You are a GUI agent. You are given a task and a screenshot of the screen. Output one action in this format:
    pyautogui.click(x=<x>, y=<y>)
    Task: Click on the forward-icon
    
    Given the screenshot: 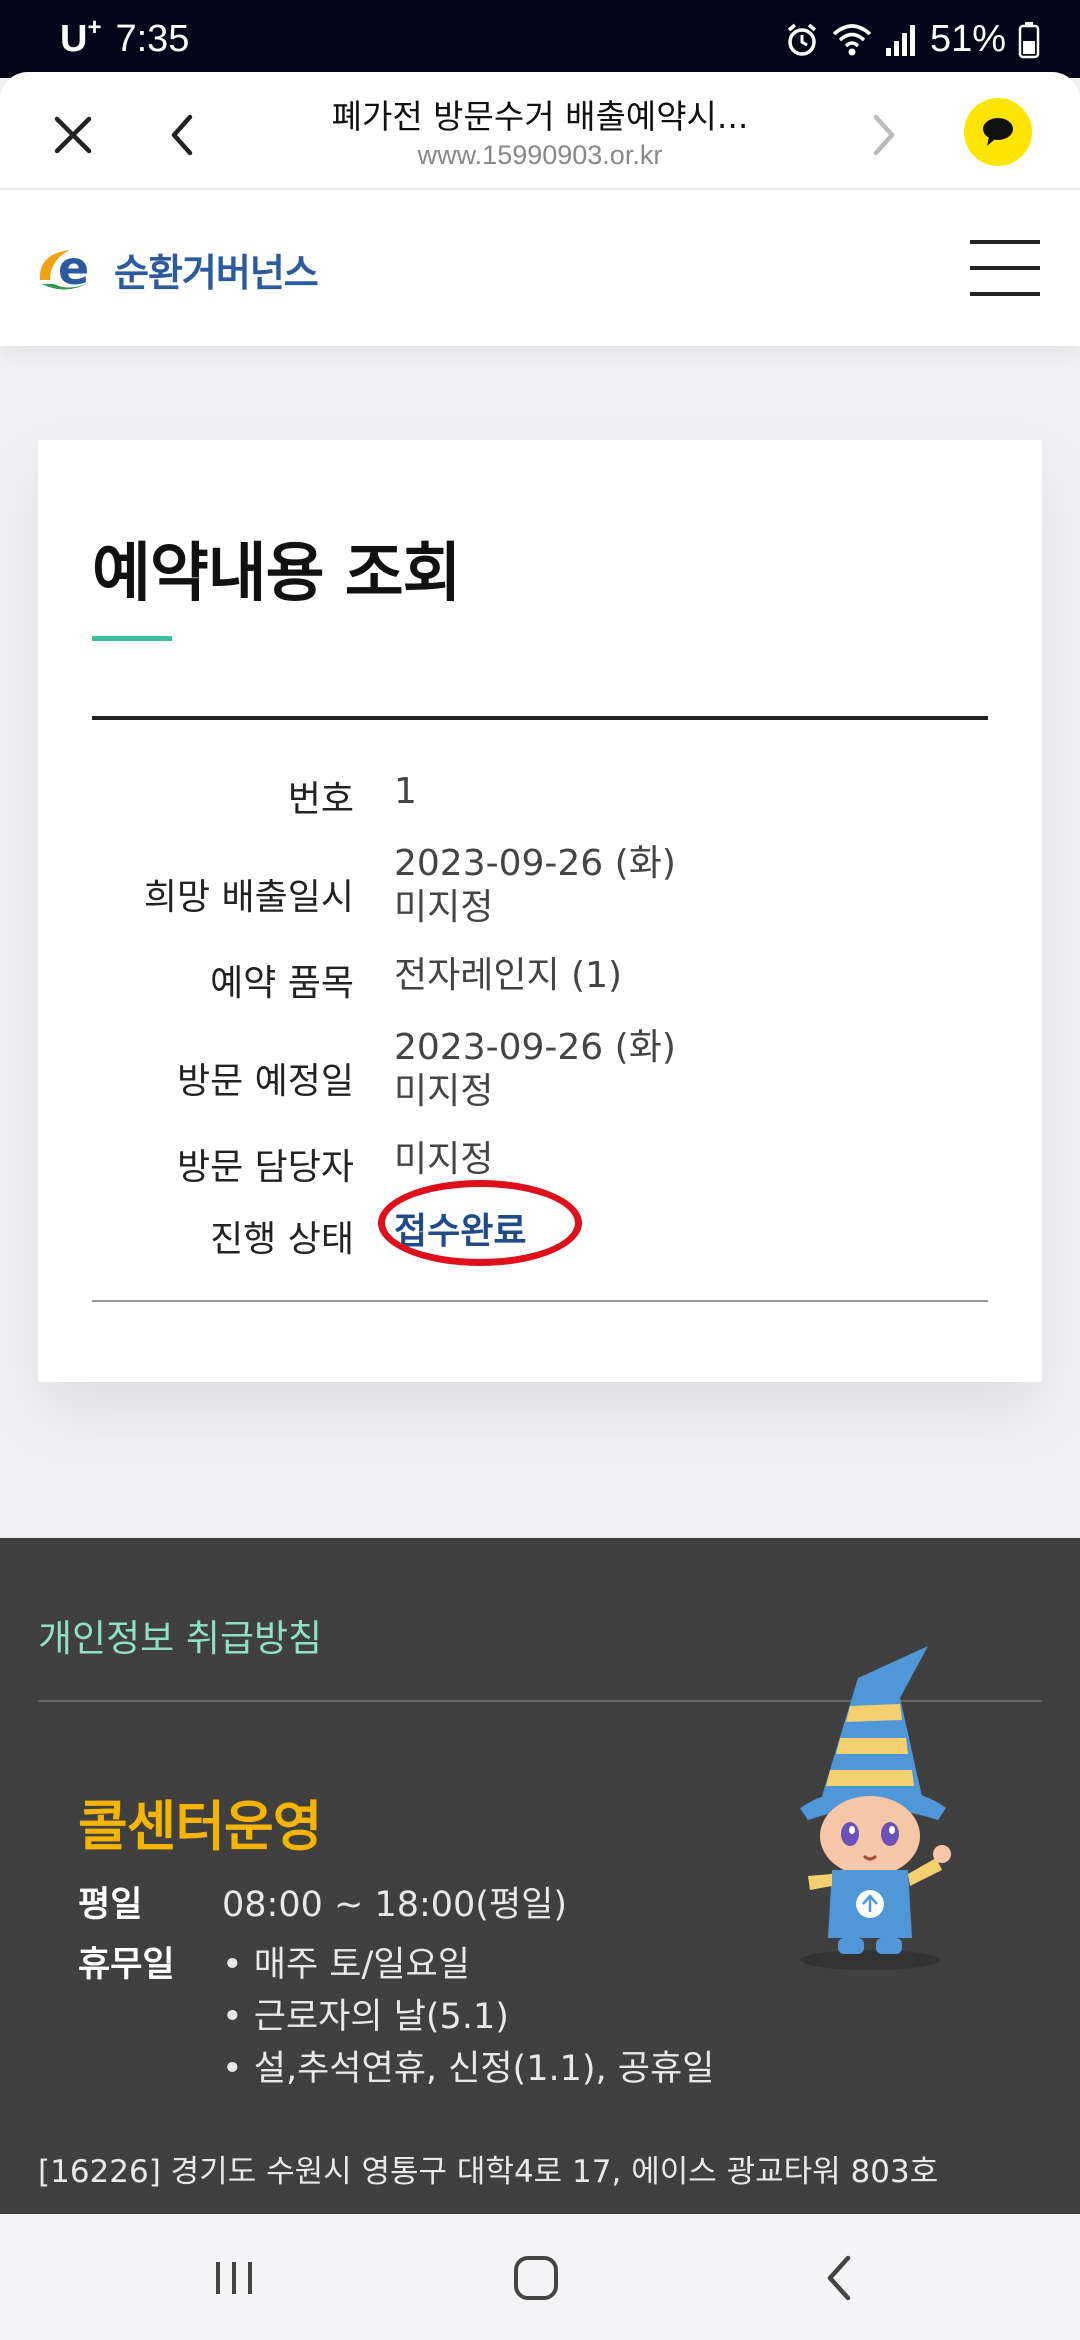 What is the action you would take?
    pyautogui.click(x=883, y=135)
    